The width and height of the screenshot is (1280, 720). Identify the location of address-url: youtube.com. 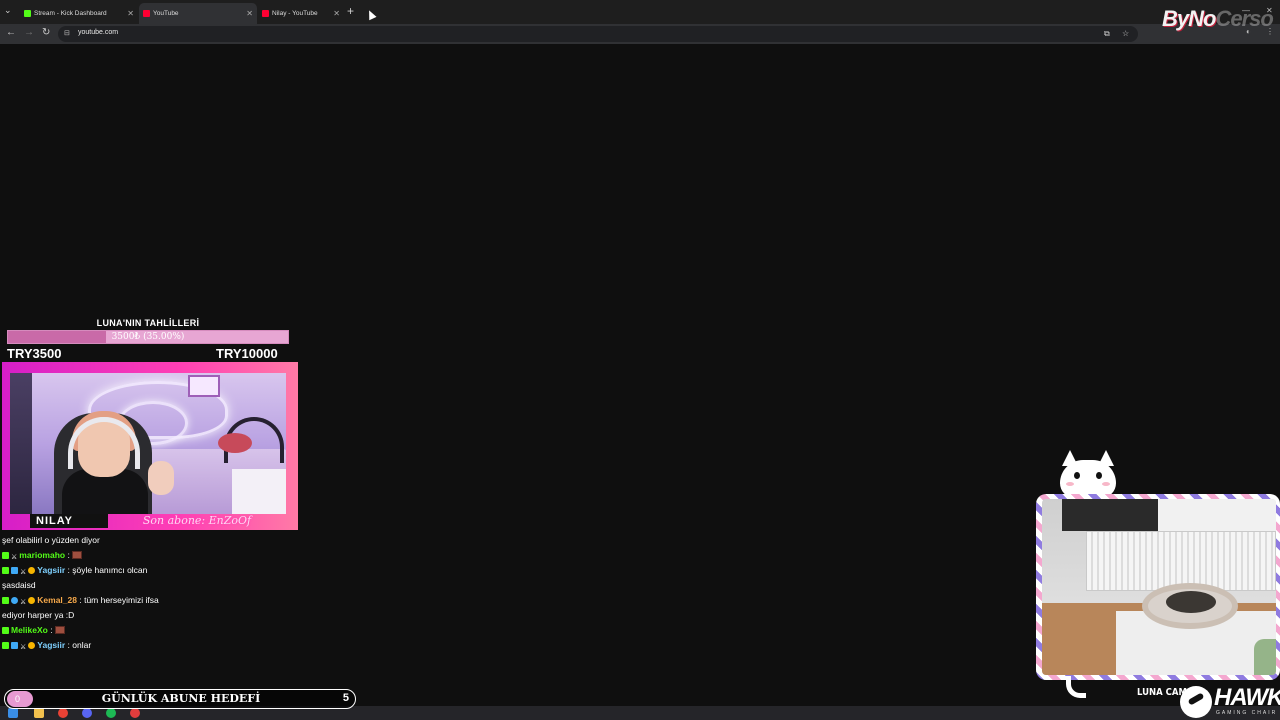
(98, 32).